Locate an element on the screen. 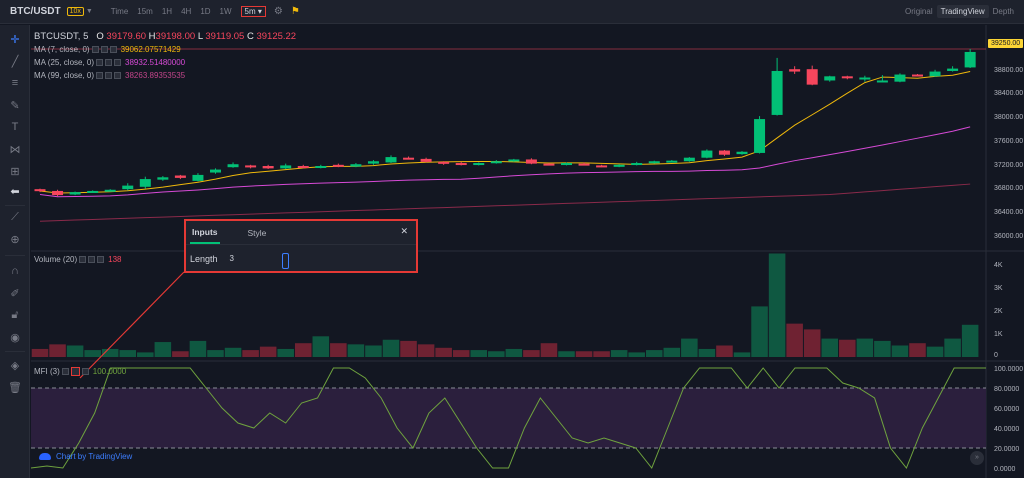  volume-label: Volume (20) is located at coordinates (56, 259).